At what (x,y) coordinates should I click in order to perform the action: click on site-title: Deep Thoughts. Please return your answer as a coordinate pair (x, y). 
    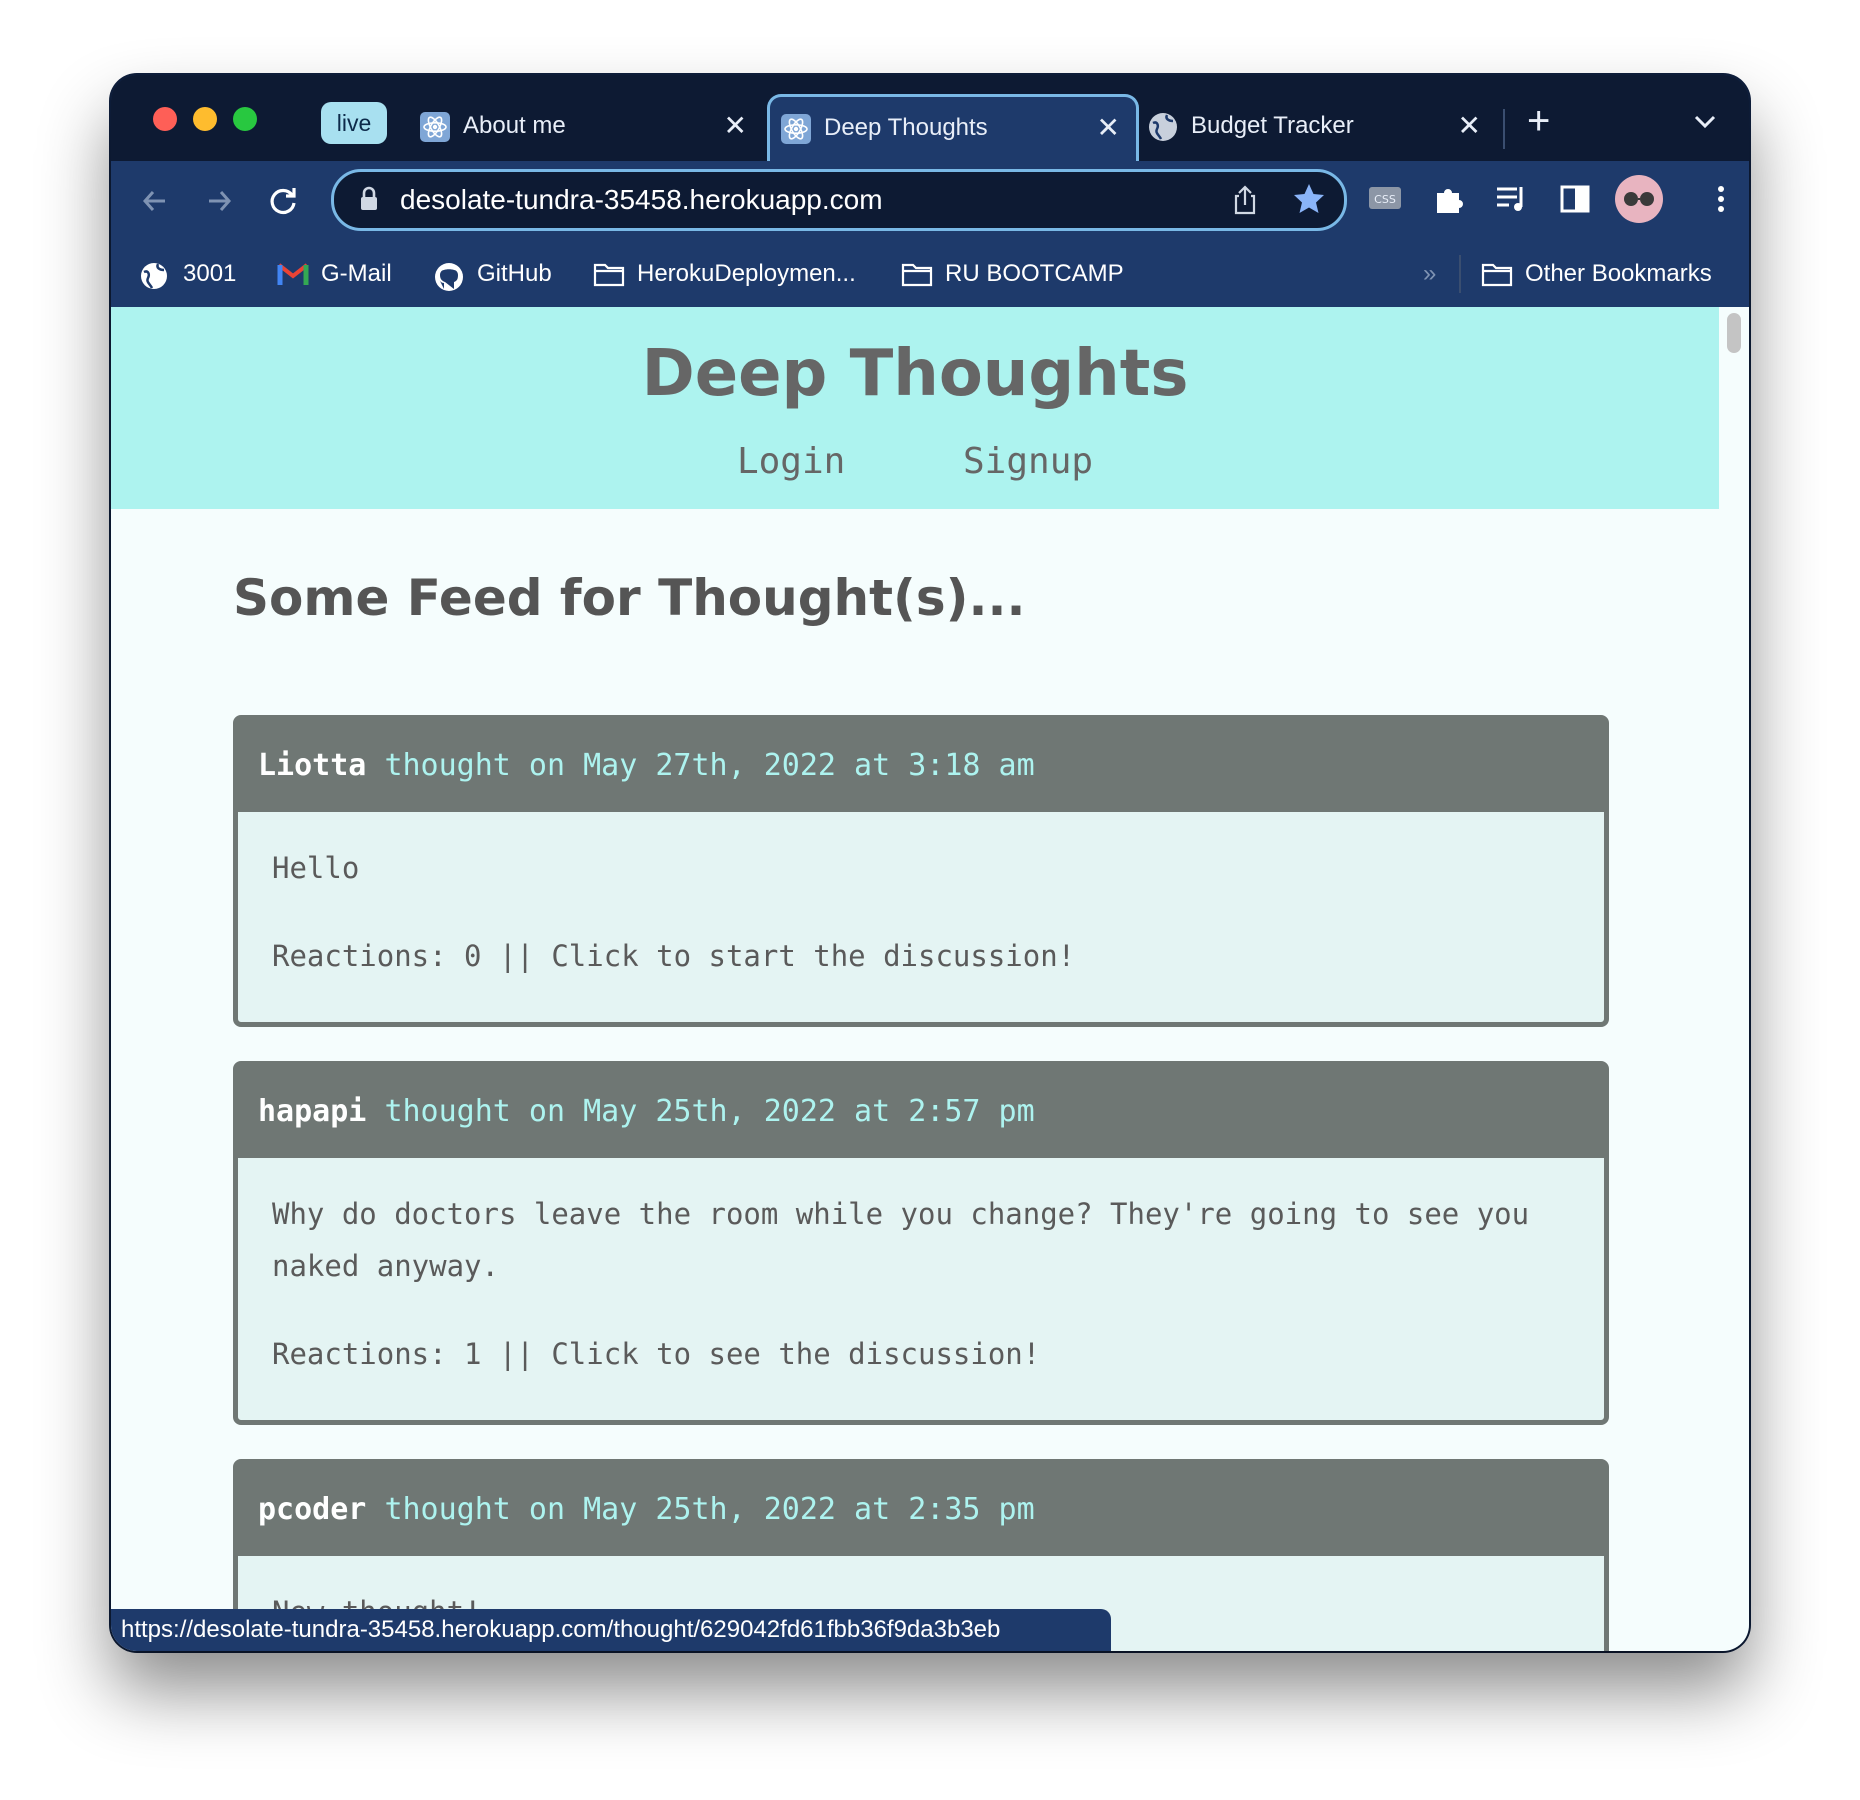
    Looking at the image, I should click on (915, 374).